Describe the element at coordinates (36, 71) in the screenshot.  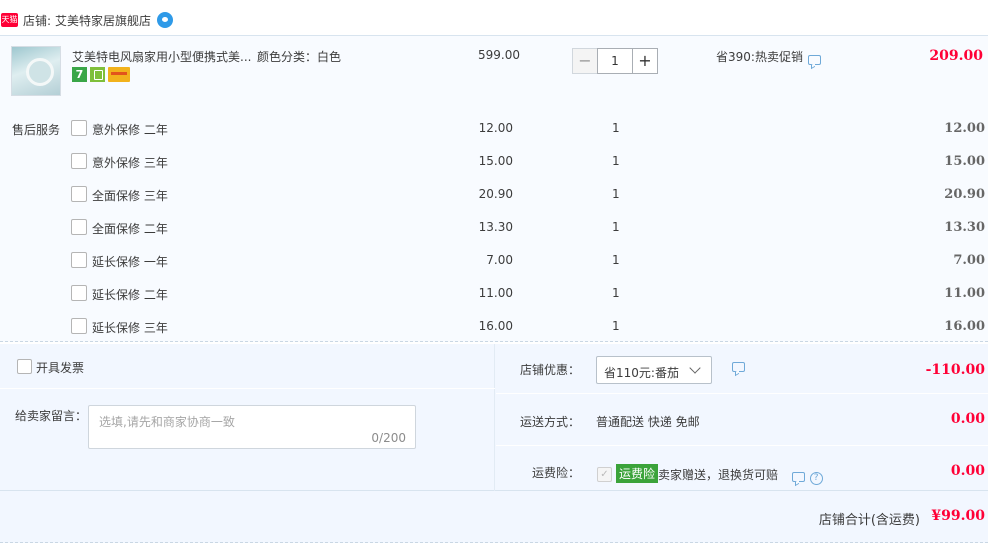
I see `product-thumbnail` at that location.